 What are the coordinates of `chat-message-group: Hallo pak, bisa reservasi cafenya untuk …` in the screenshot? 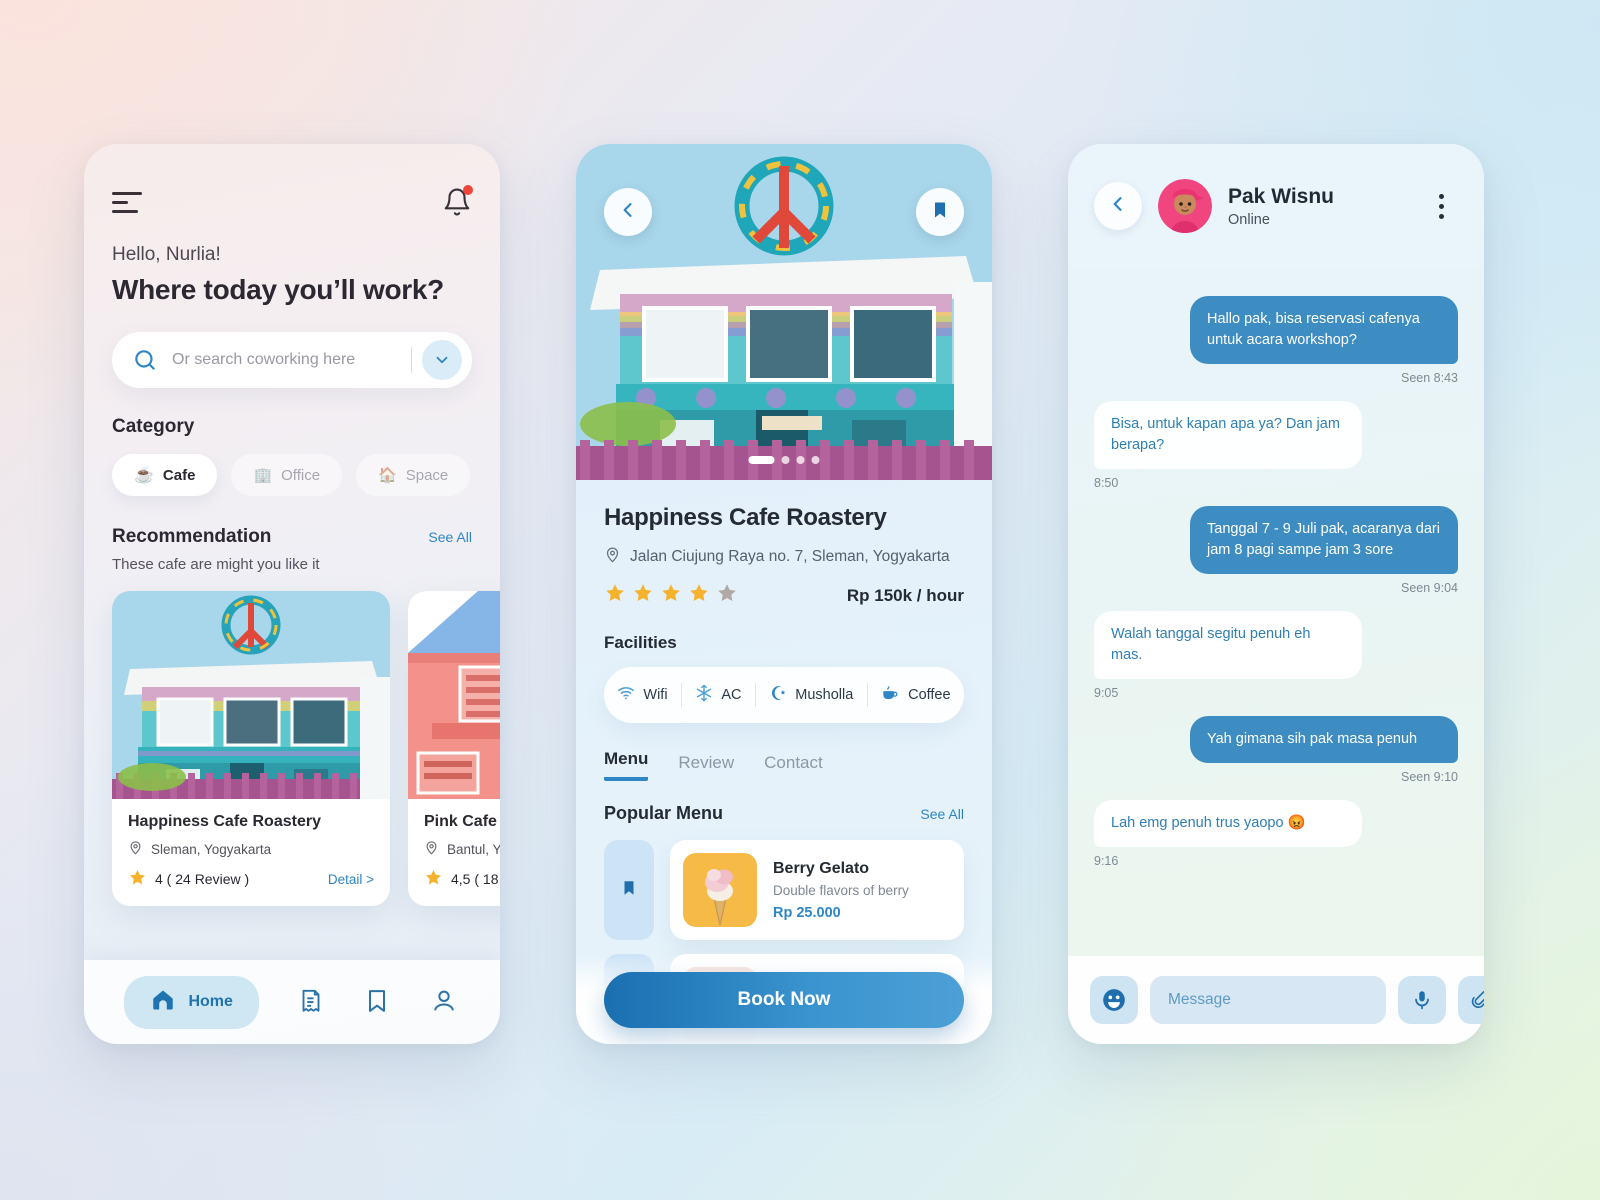 It's located at (1276, 340).